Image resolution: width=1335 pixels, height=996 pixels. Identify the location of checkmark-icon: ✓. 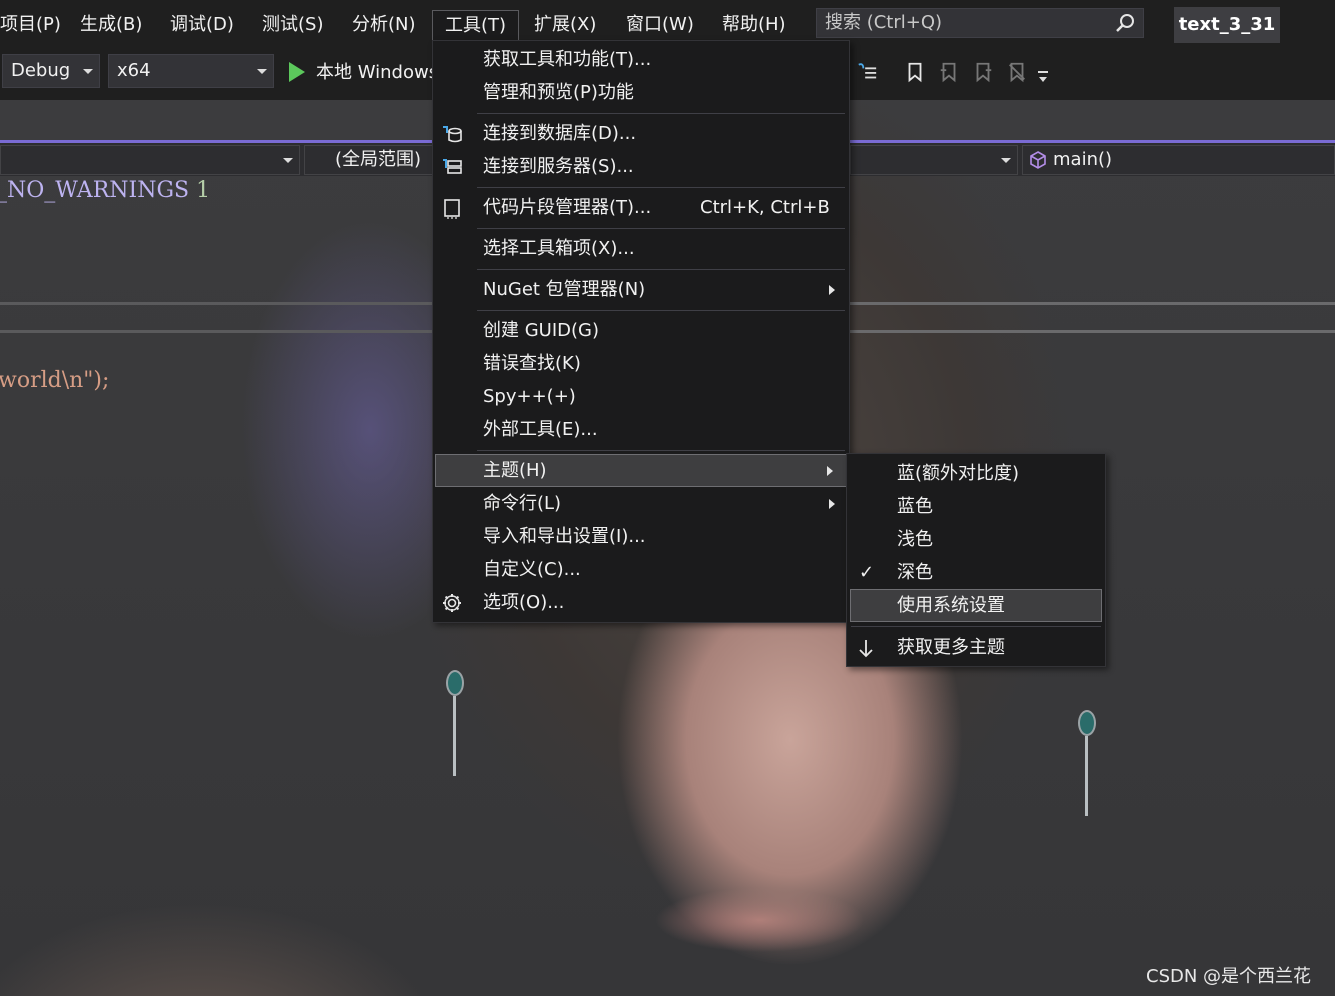
(867, 572).